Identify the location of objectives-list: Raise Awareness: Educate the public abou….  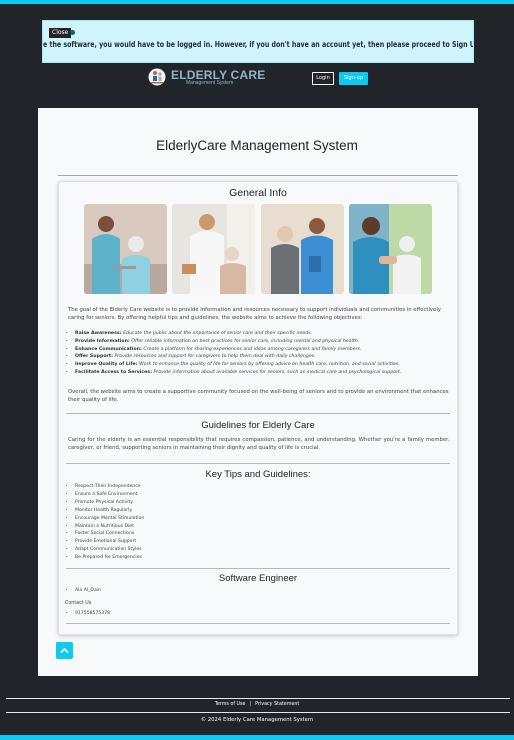
(233, 353).